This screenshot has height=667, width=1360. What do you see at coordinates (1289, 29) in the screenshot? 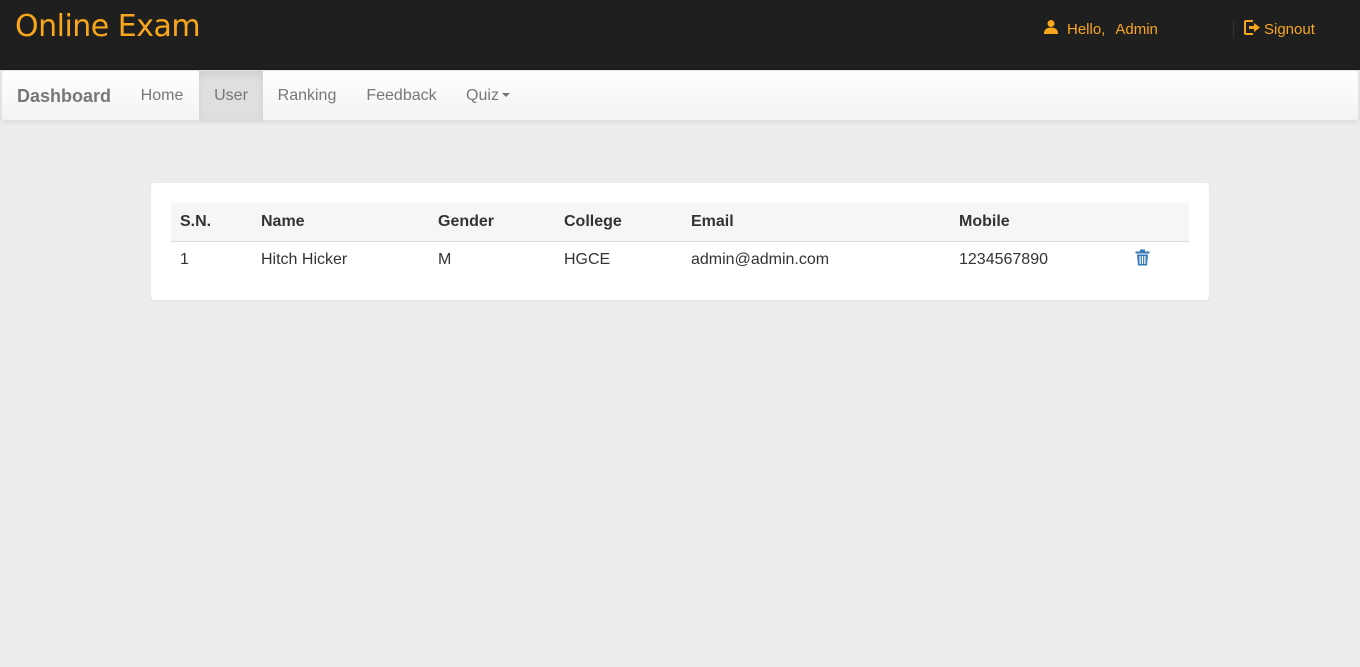
I see `signout-label: Signout` at bounding box center [1289, 29].